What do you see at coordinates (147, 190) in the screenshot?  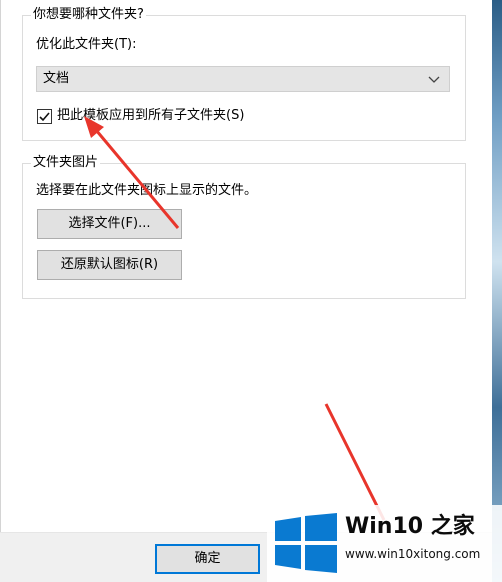 I see `folder-picture-description: 选择要在此文件夹图标上显示的文件。` at bounding box center [147, 190].